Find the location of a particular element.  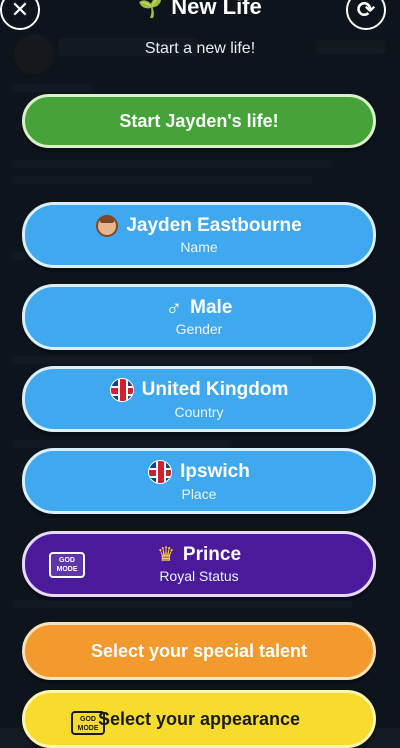

face-icon is located at coordinates (107, 226).